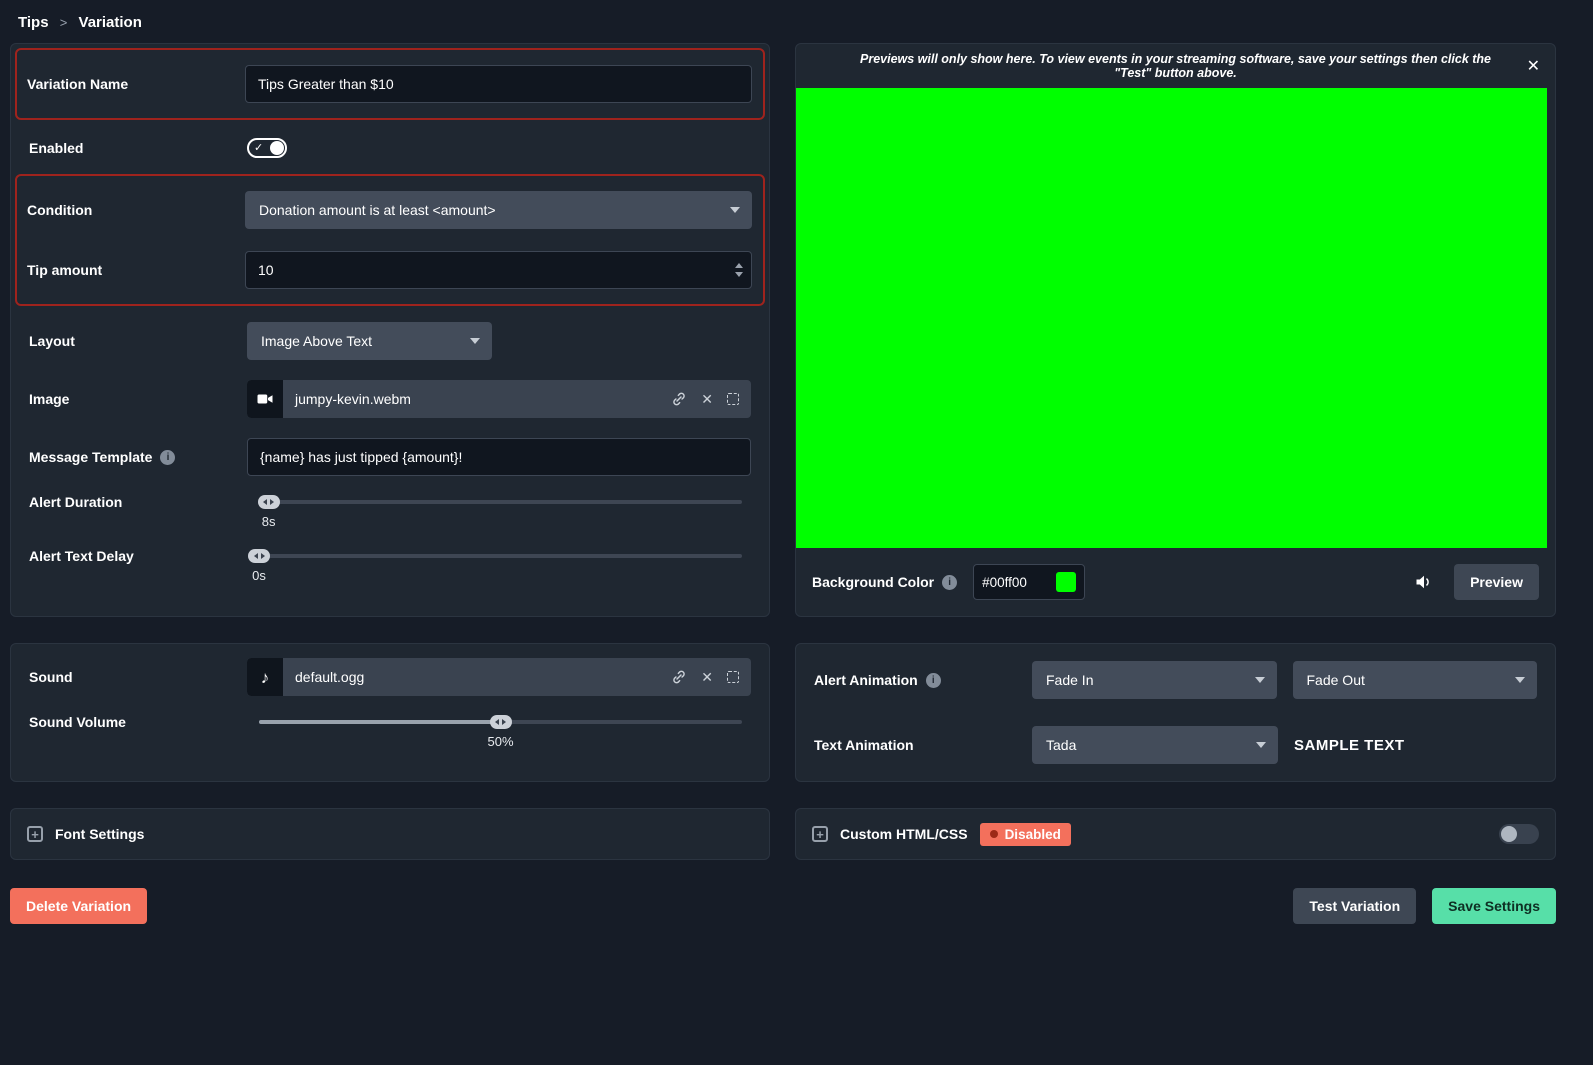 This screenshot has width=1593, height=1065. What do you see at coordinates (78, 84) in the screenshot?
I see `variation-name-label: Variation Name` at bounding box center [78, 84].